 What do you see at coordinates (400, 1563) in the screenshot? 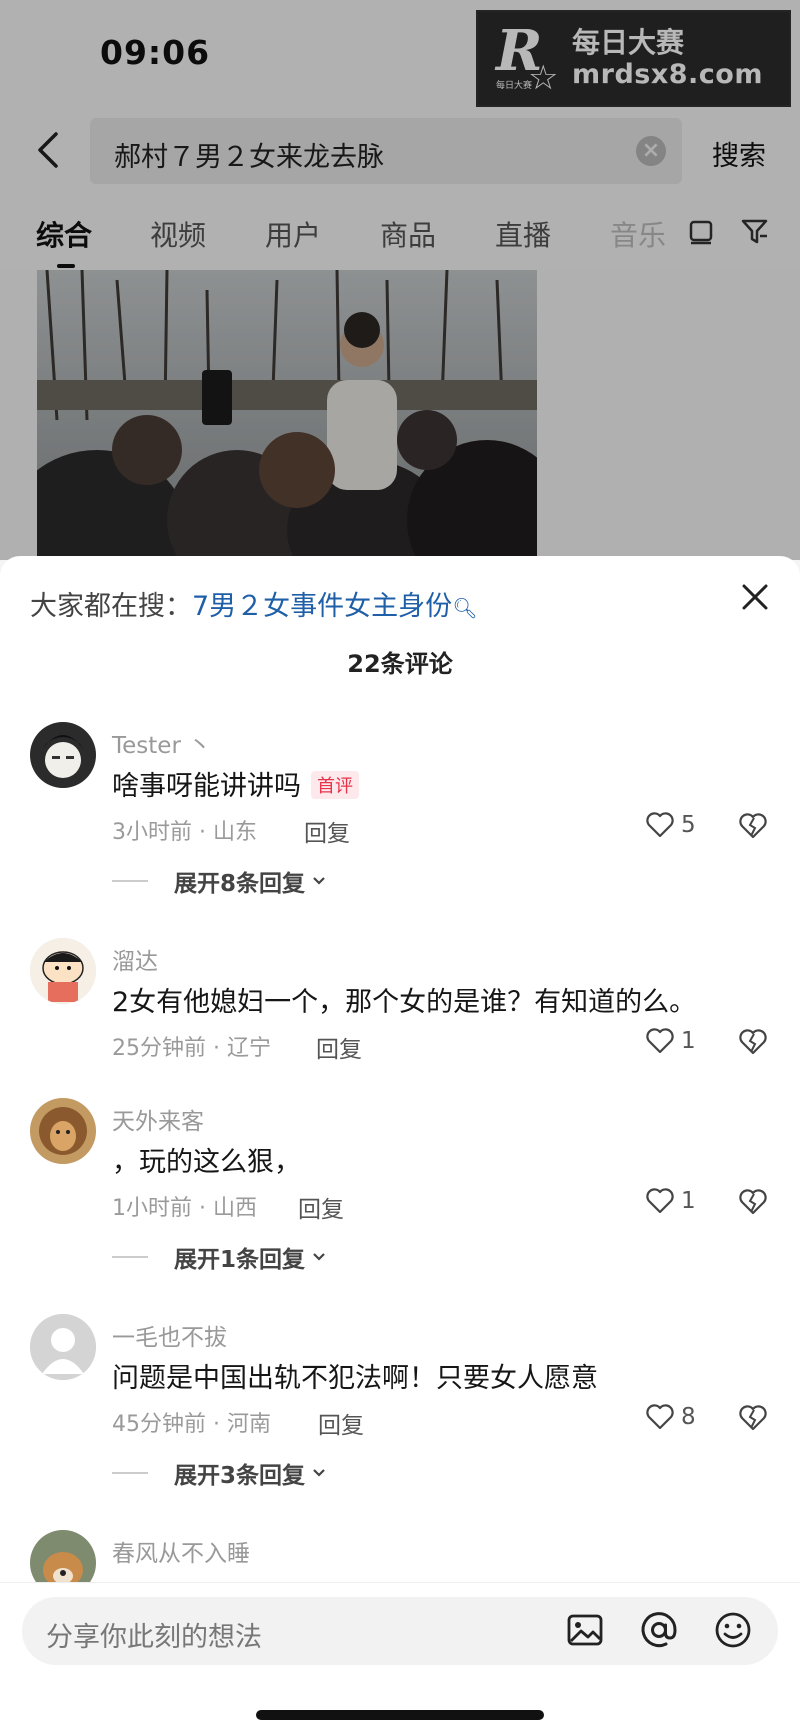
I see `comment-item: 春风从不入睡` at bounding box center [400, 1563].